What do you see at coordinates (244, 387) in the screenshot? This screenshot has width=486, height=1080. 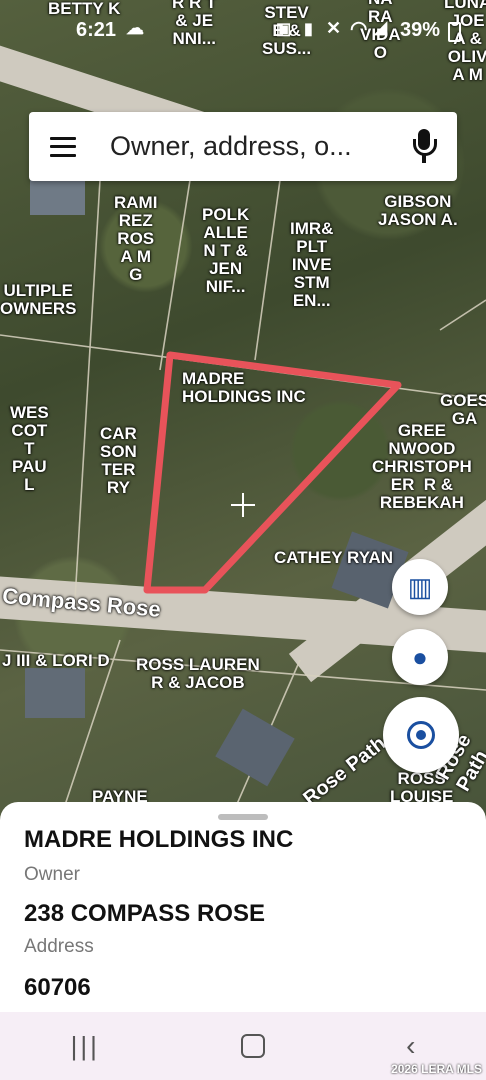 I see `parcel-label: MADRE HOLDINGS INC` at bounding box center [244, 387].